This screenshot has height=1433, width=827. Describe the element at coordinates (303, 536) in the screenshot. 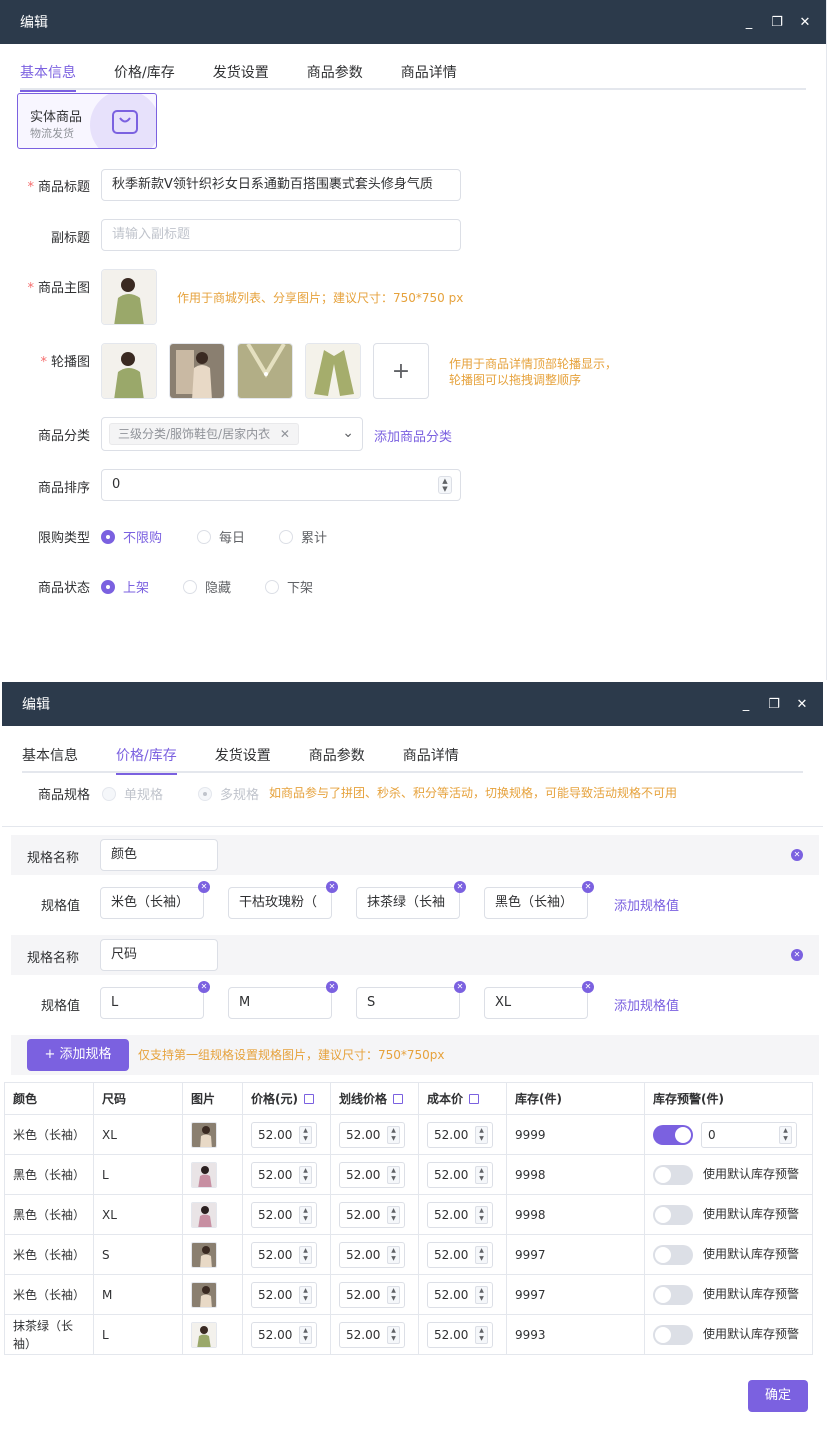

I see `limit-total-radio: 累计` at that location.